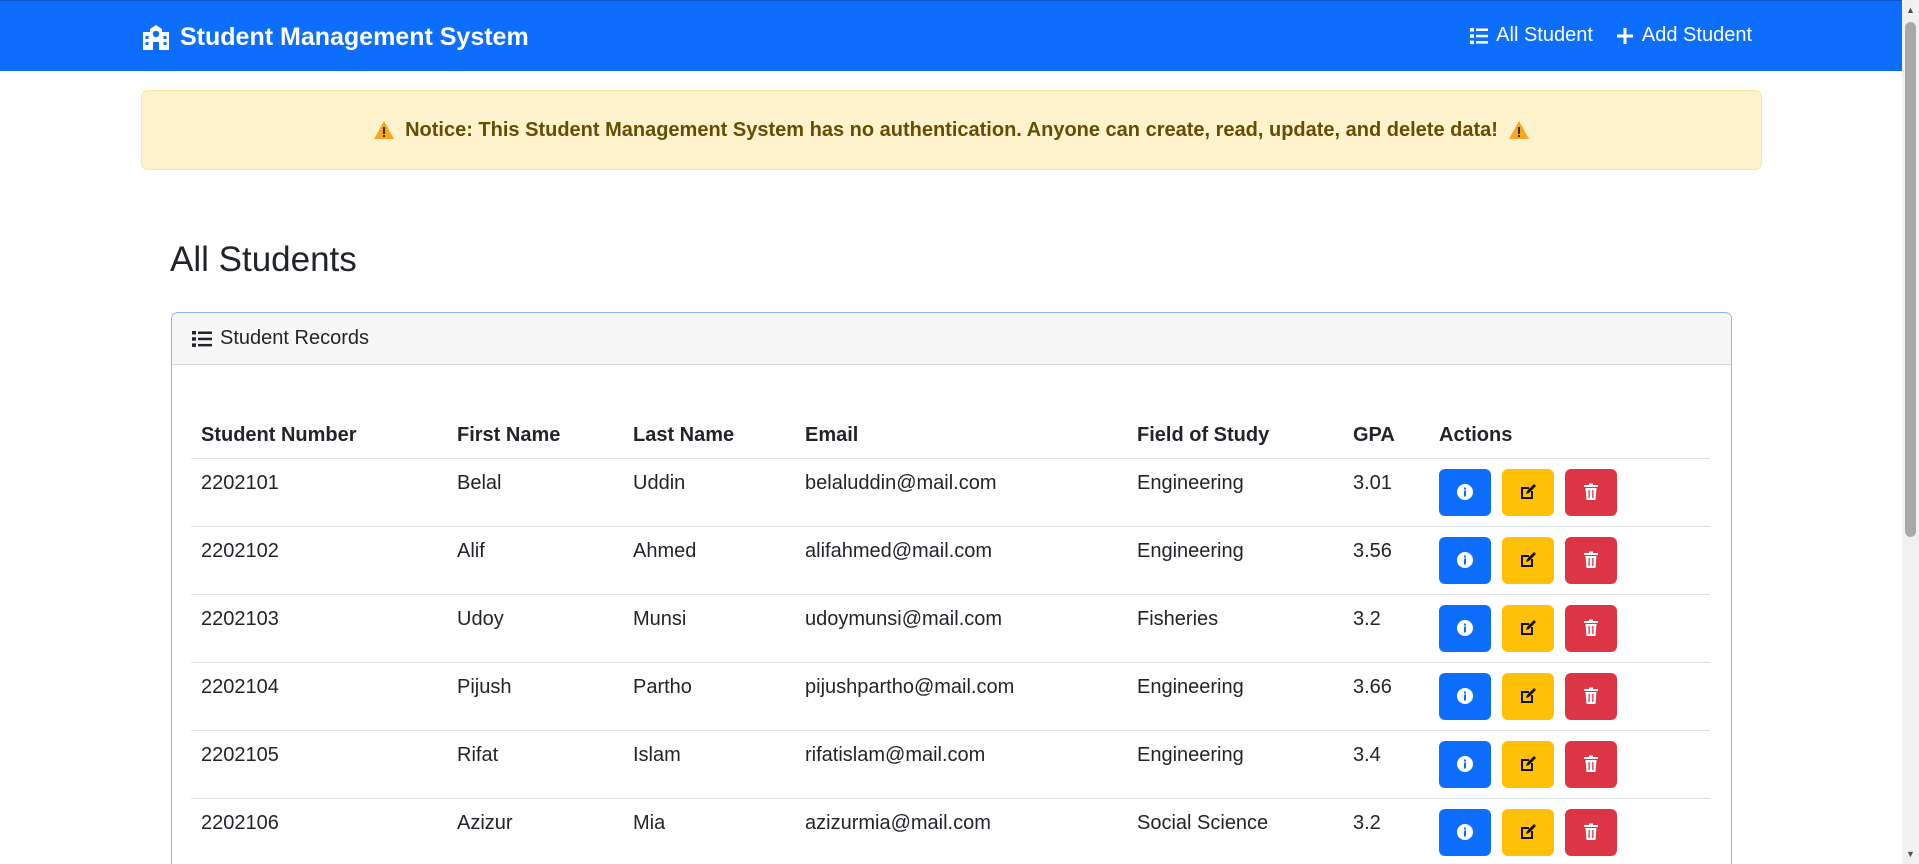 This screenshot has height=864, width=1919. Describe the element at coordinates (202, 338) in the screenshot. I see `list-icon` at that location.